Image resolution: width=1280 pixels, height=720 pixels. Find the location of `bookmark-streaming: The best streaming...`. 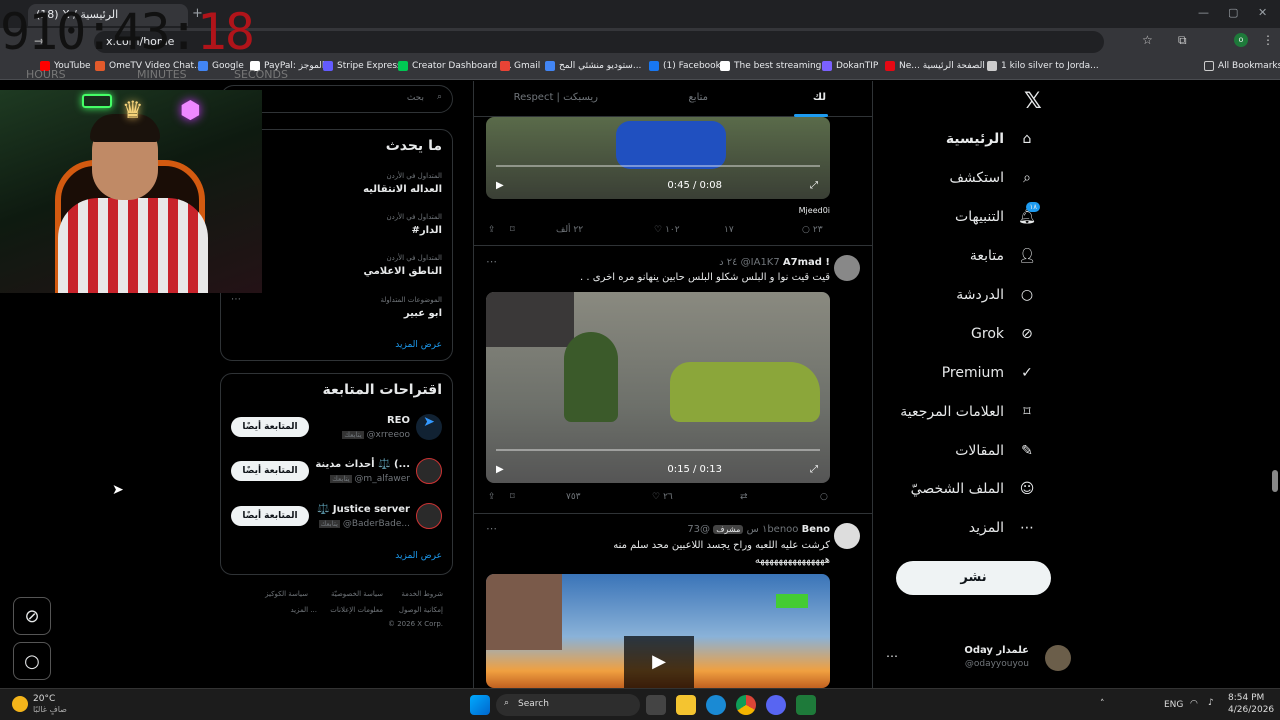

bookmark-streaming: The best streaming... is located at coordinates (775, 66).